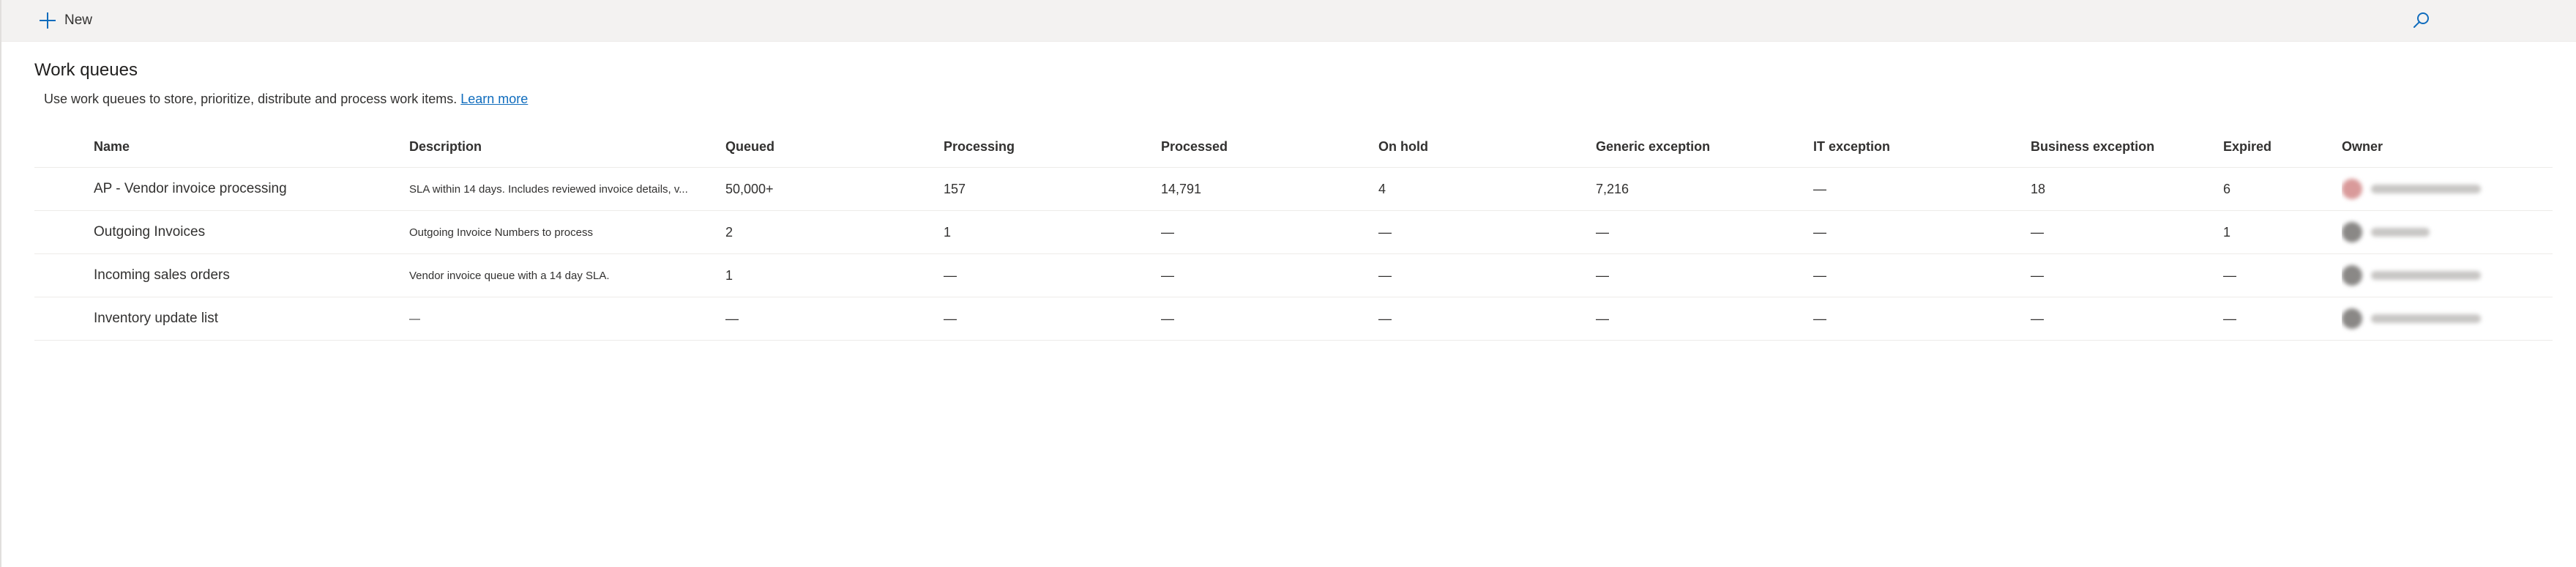 The image size is (2576, 567). What do you see at coordinates (1260, 146) in the screenshot?
I see `column-header-processed: Processed` at bounding box center [1260, 146].